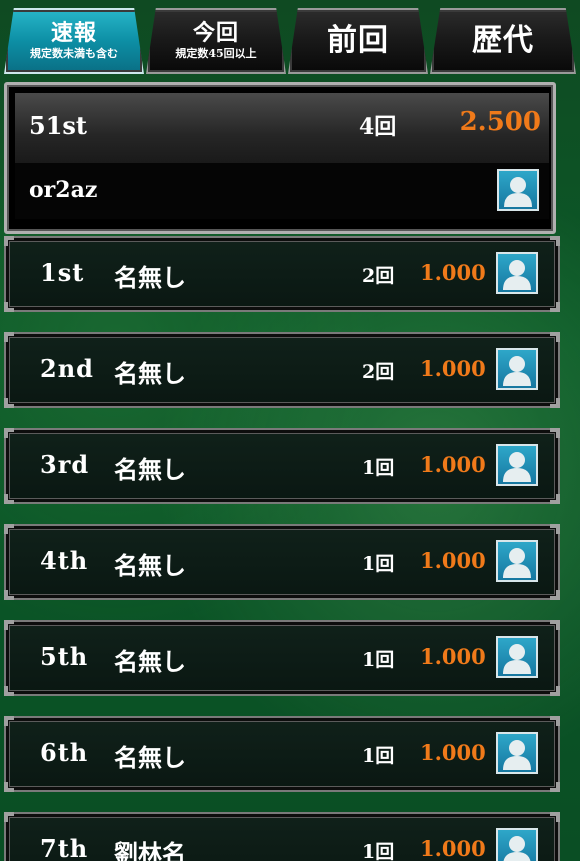 The image size is (580, 861). What do you see at coordinates (282, 562) in the screenshot?
I see `ranking-row: 4th 名無し 1回 1.000` at bounding box center [282, 562].